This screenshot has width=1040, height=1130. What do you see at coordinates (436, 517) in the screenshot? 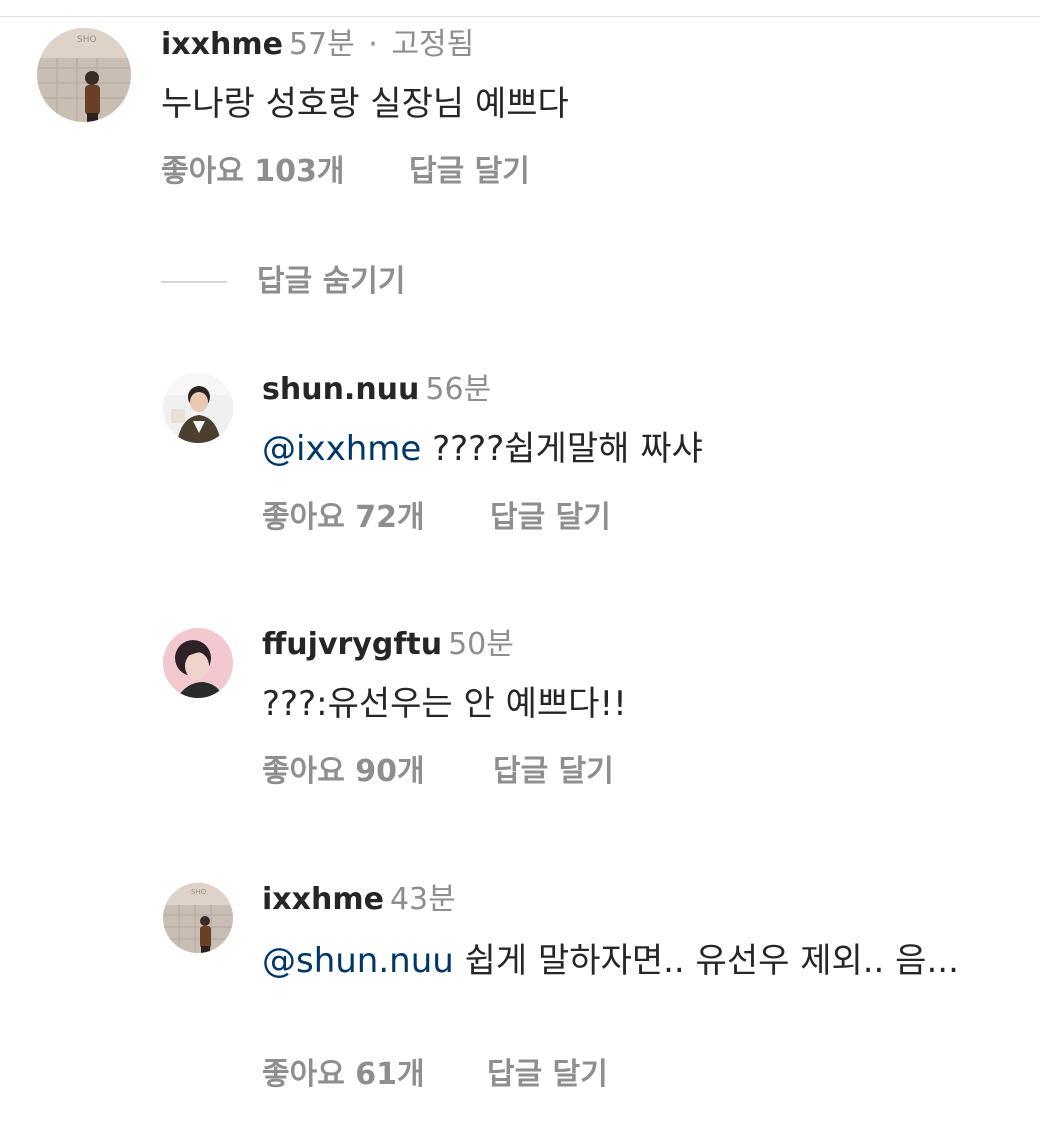
I see `comment-actions: 좋아요 72개 답글 달기` at bounding box center [436, 517].